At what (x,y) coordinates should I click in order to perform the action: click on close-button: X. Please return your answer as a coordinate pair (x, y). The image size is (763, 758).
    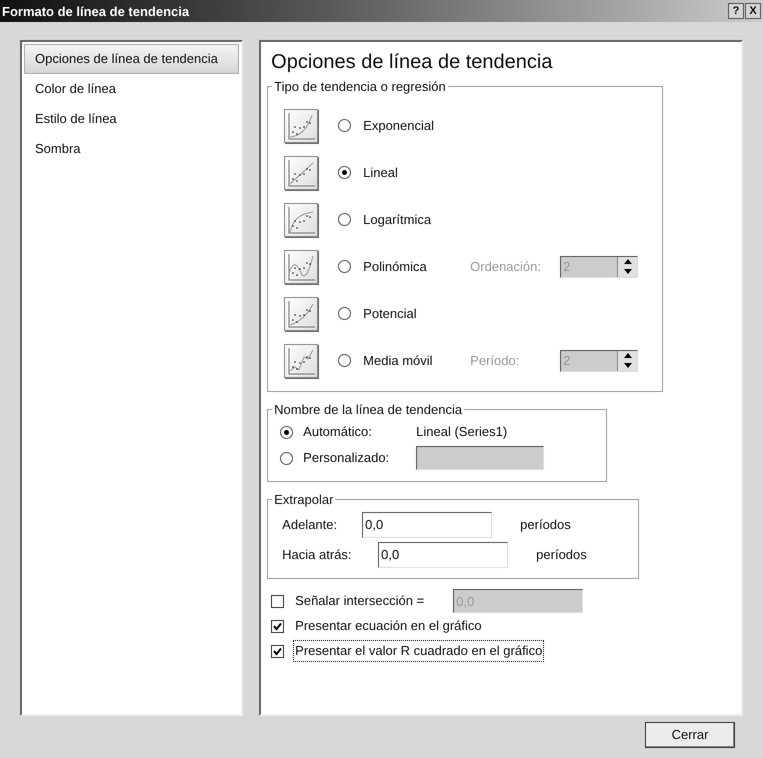
    Looking at the image, I should click on (753, 11).